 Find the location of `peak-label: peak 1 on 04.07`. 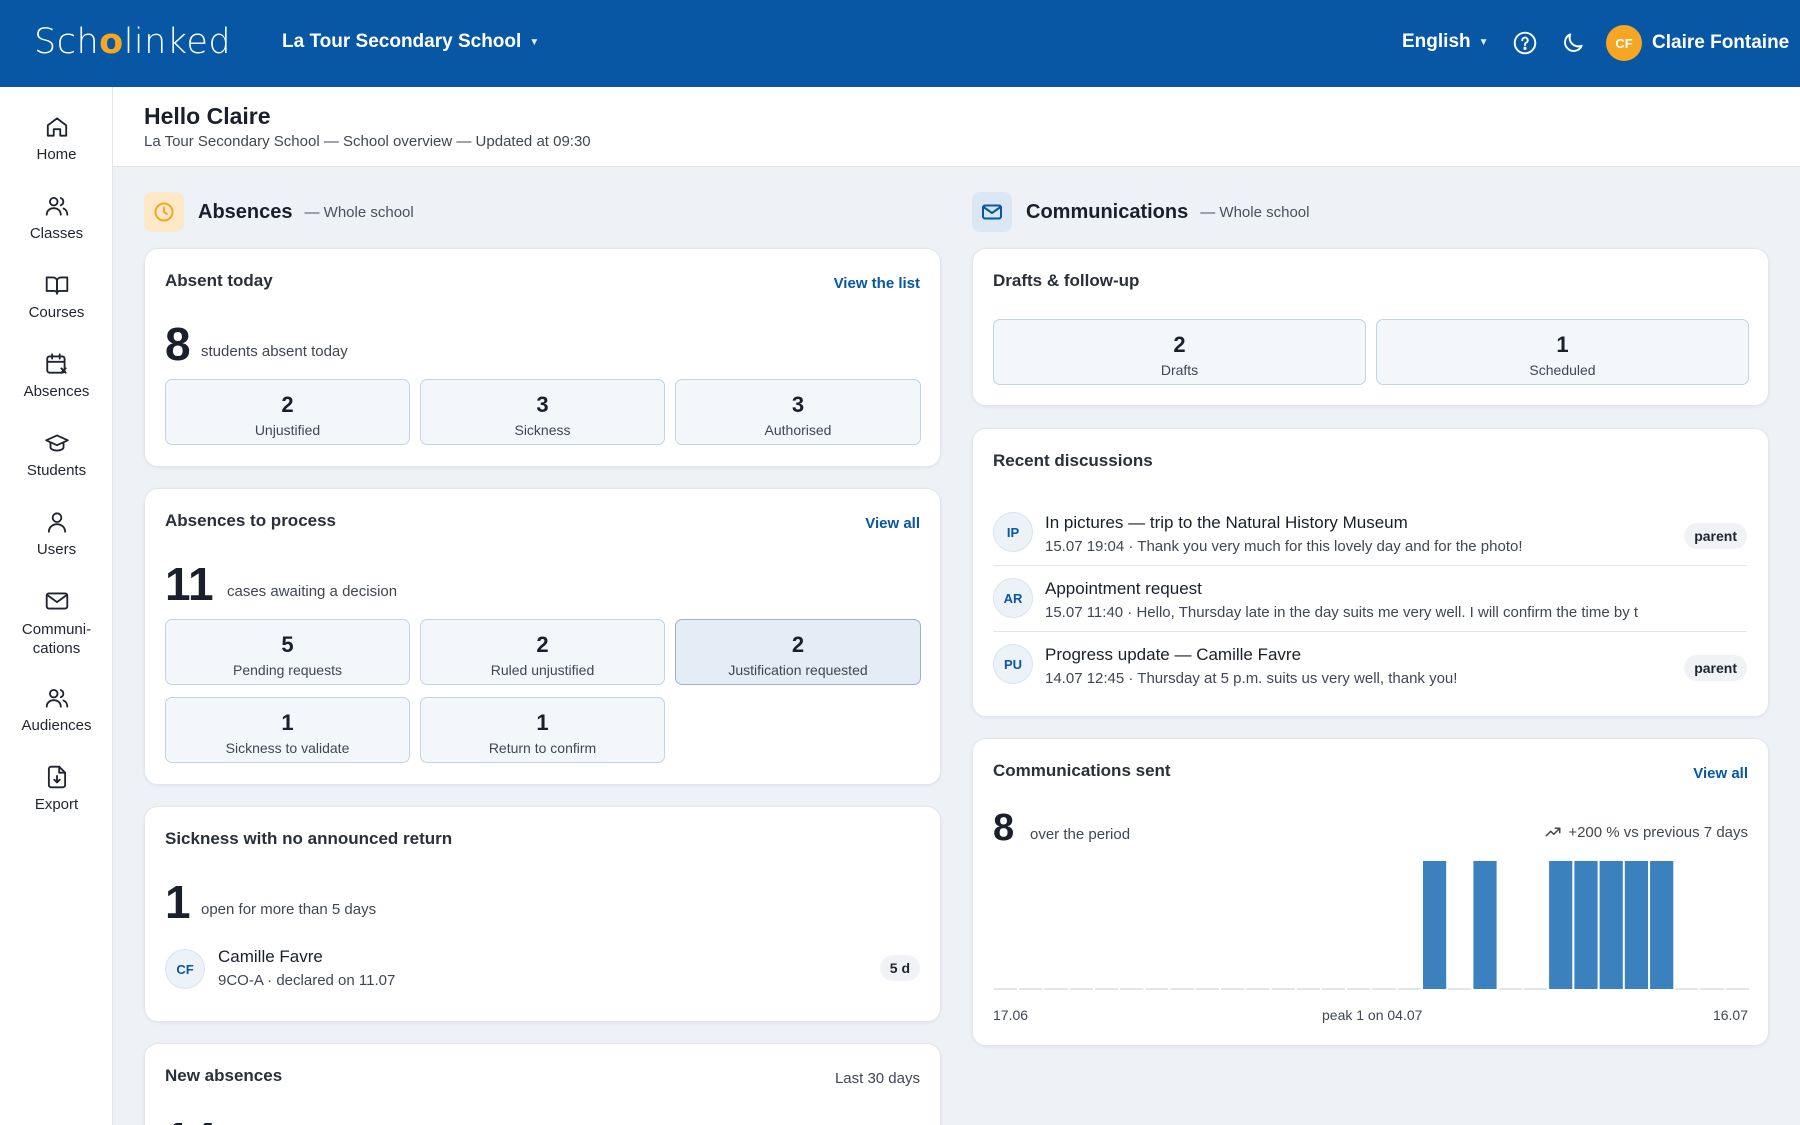

peak-label: peak 1 on 04.07 is located at coordinates (1372, 1015).